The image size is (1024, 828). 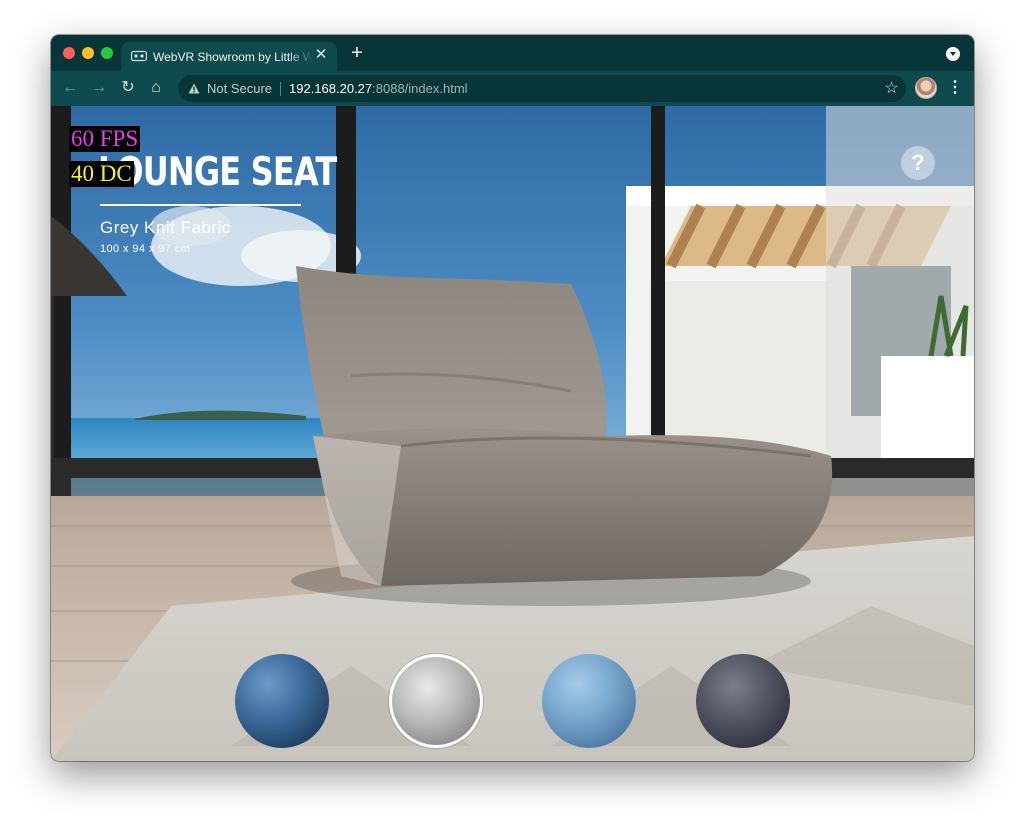 What do you see at coordinates (107, 53) in the screenshot?
I see `maximize-window-button` at bounding box center [107, 53].